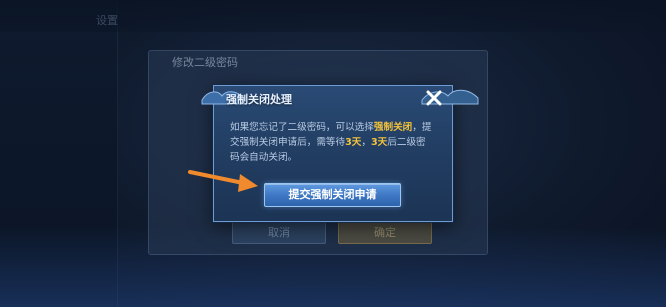 The image size is (666, 307). I want to click on highlight-days-1: 3天, so click(353, 142).